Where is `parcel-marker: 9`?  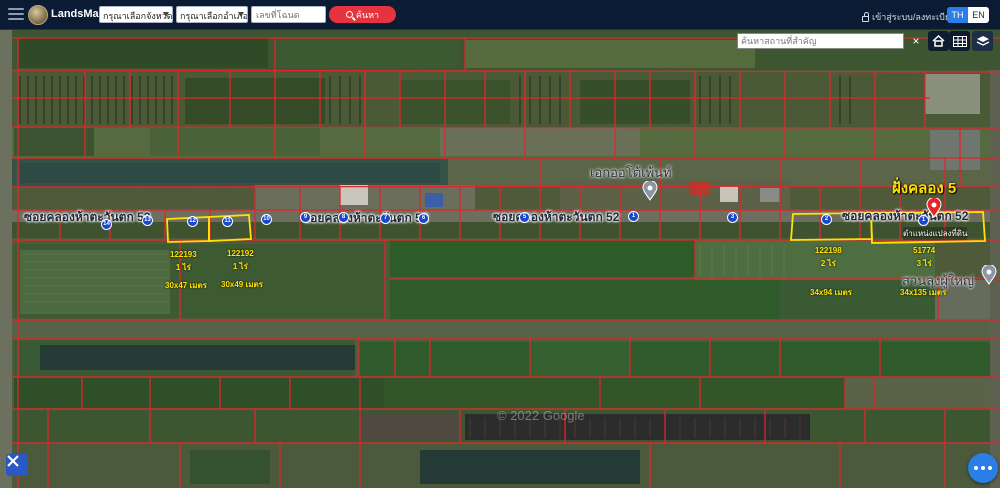
parcel-marker: 9 is located at coordinates (305, 217).